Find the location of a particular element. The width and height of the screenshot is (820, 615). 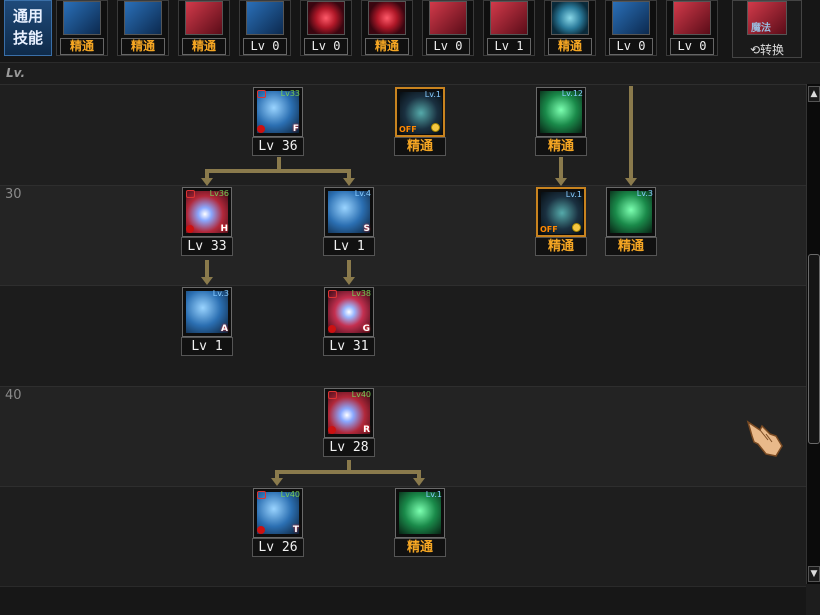

skill-icon: Lv.1 is located at coordinates (420, 513).